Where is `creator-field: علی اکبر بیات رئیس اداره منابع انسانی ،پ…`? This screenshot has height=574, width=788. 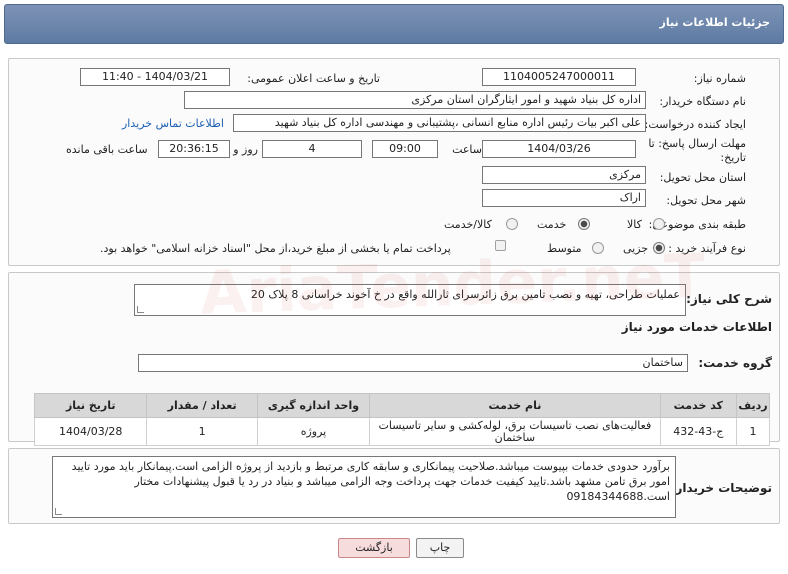
creator-field: علی اکبر بیات رئیس اداره منابع انسانی ،پ… is located at coordinates (439, 123).